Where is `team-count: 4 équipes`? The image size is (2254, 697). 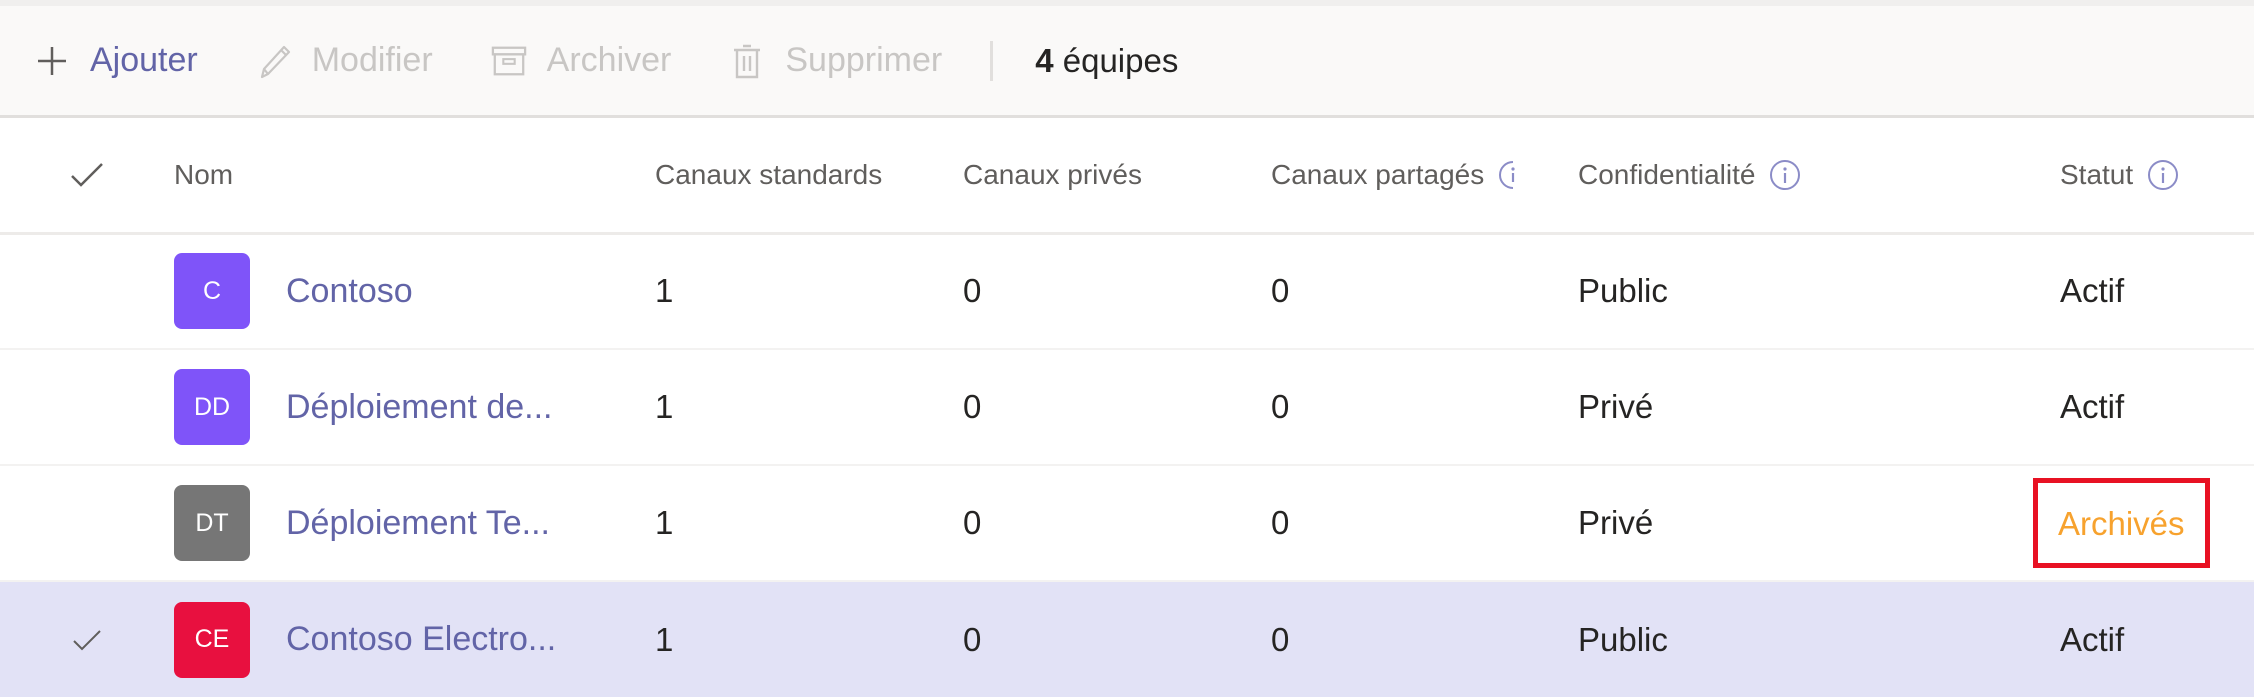 team-count: 4 équipes is located at coordinates (1106, 61).